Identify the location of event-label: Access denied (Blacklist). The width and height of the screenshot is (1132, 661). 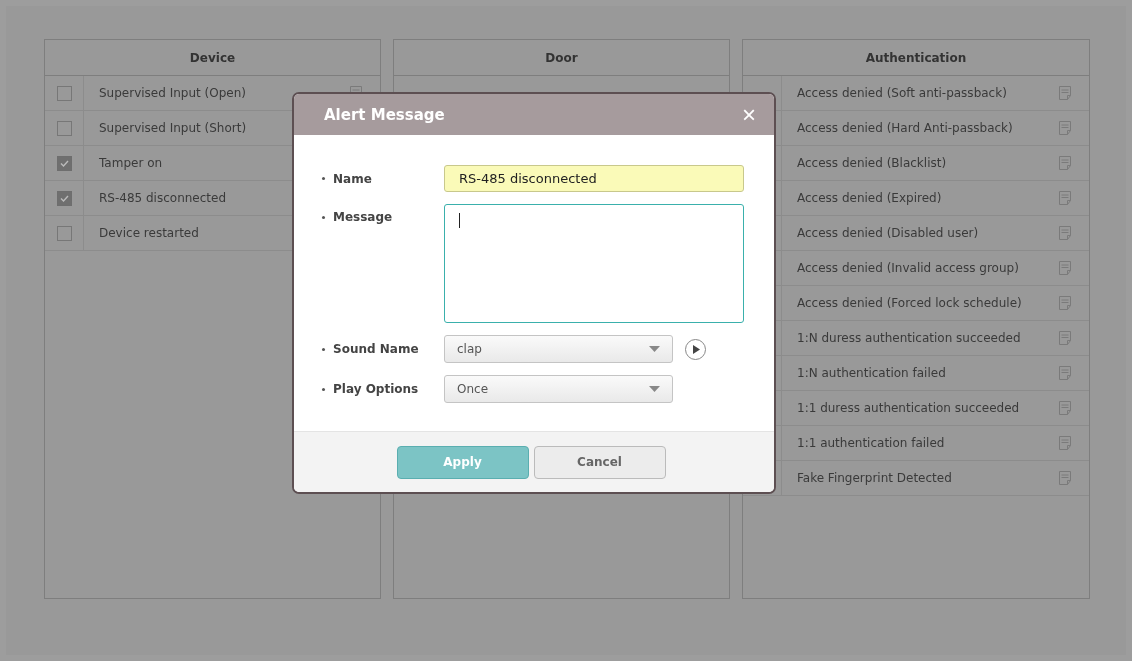
(872, 163).